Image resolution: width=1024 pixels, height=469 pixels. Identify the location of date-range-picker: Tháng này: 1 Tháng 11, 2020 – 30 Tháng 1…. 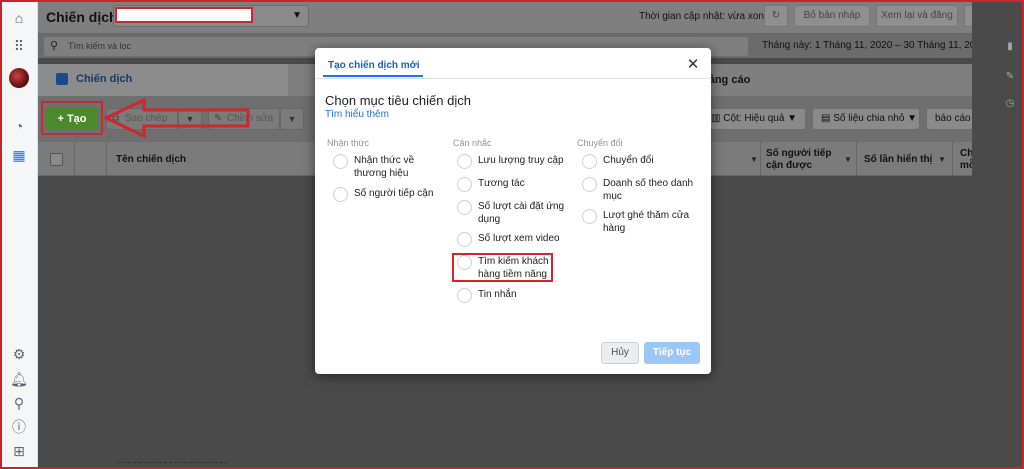
(874, 45).